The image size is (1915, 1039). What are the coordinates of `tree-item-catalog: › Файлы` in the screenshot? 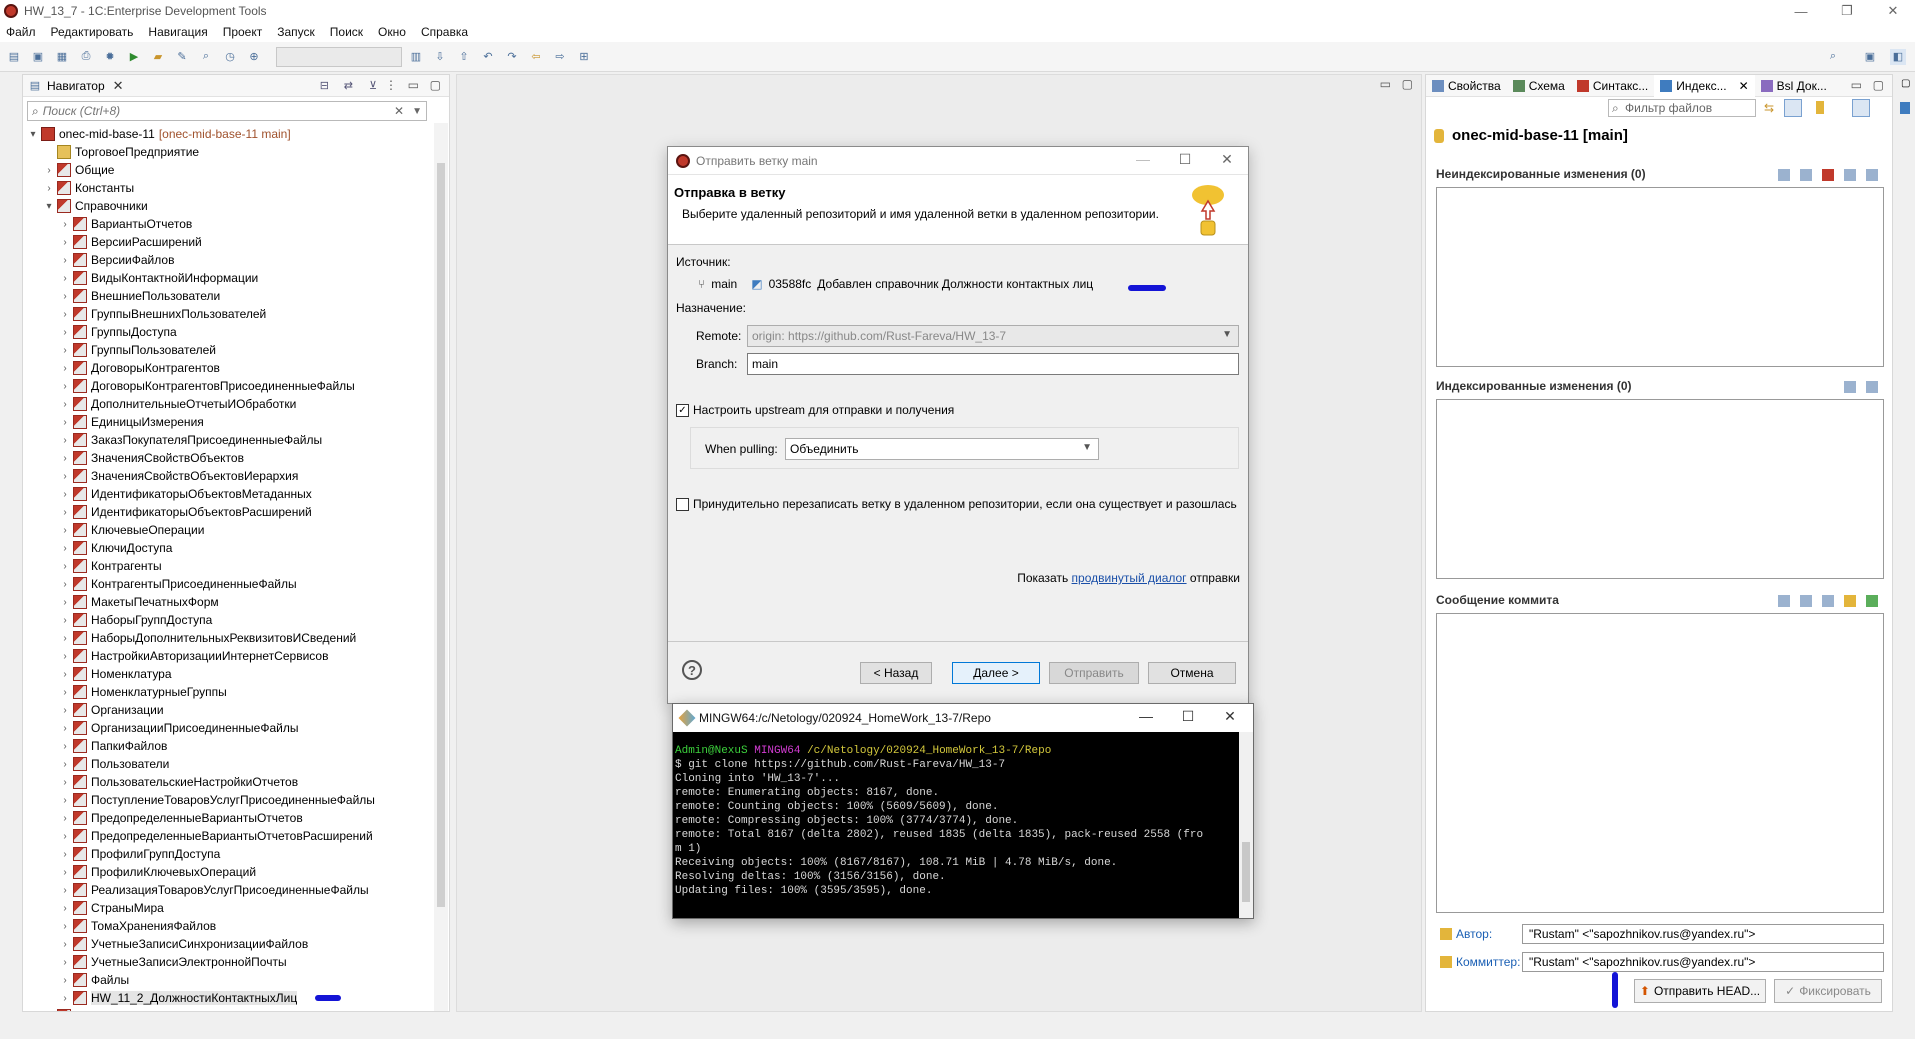 It's located at (230, 980).